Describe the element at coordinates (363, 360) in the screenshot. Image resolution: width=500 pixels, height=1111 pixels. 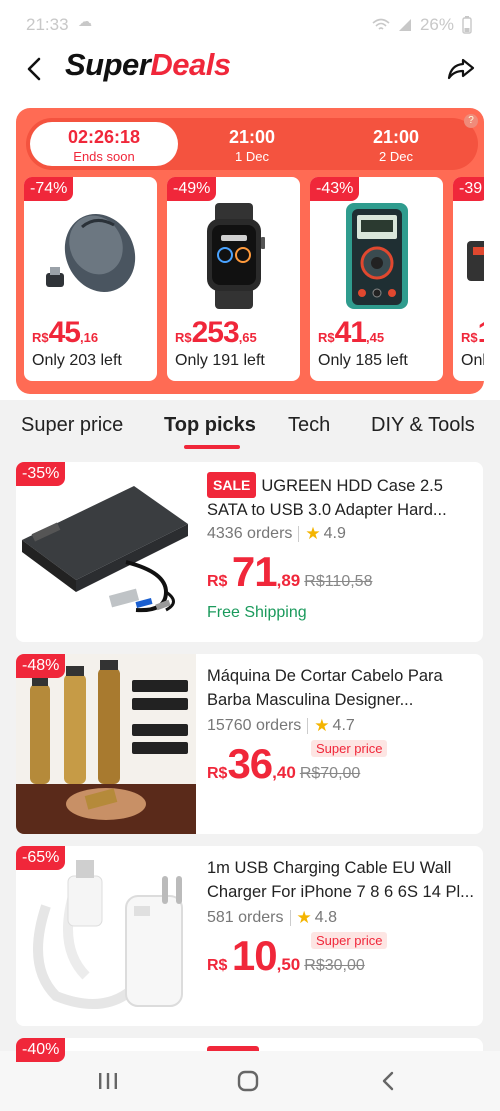
I see `stock-left: Only 185 left` at that location.